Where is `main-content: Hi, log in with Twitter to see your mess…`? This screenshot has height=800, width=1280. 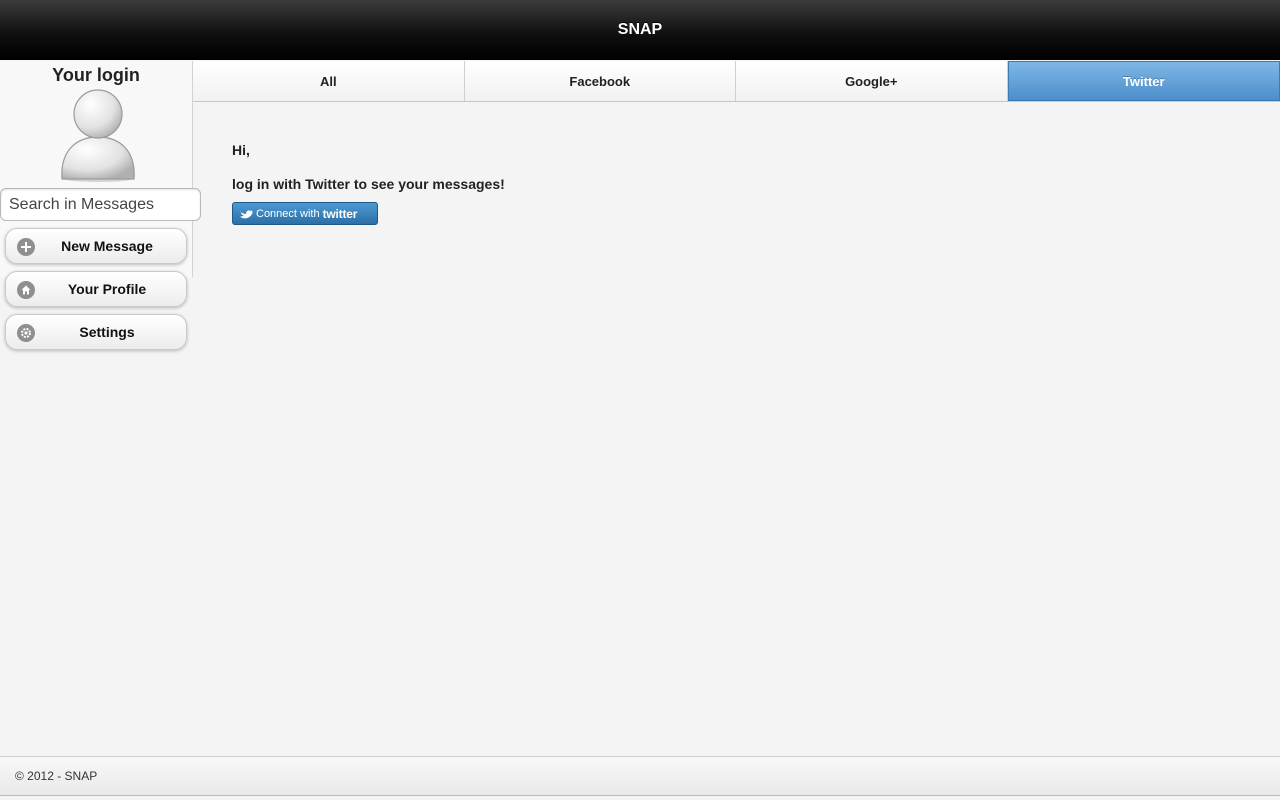 main-content: Hi, log in with Twitter to see your mess… is located at coordinates (368, 183).